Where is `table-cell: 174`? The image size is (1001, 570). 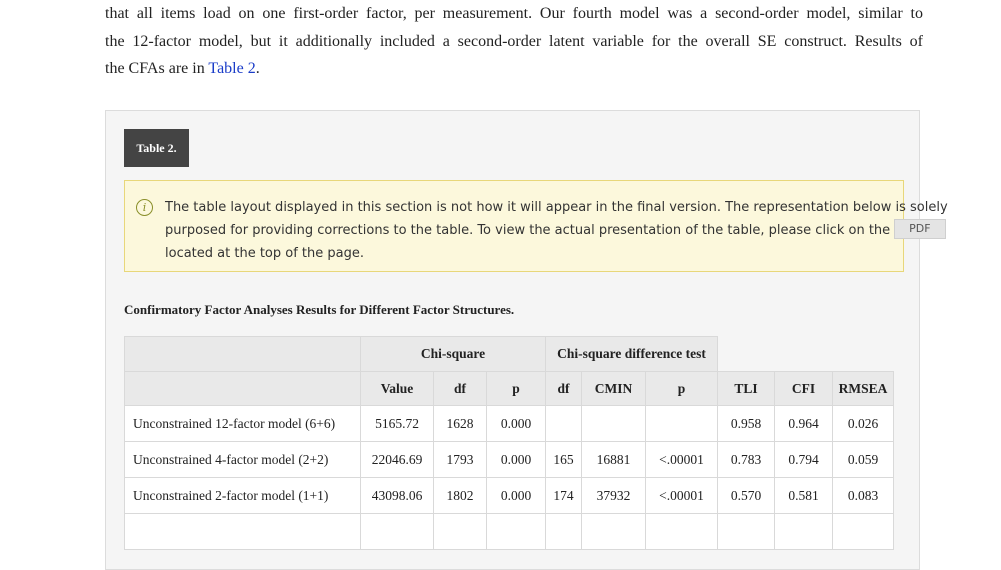 table-cell: 174 is located at coordinates (563, 495).